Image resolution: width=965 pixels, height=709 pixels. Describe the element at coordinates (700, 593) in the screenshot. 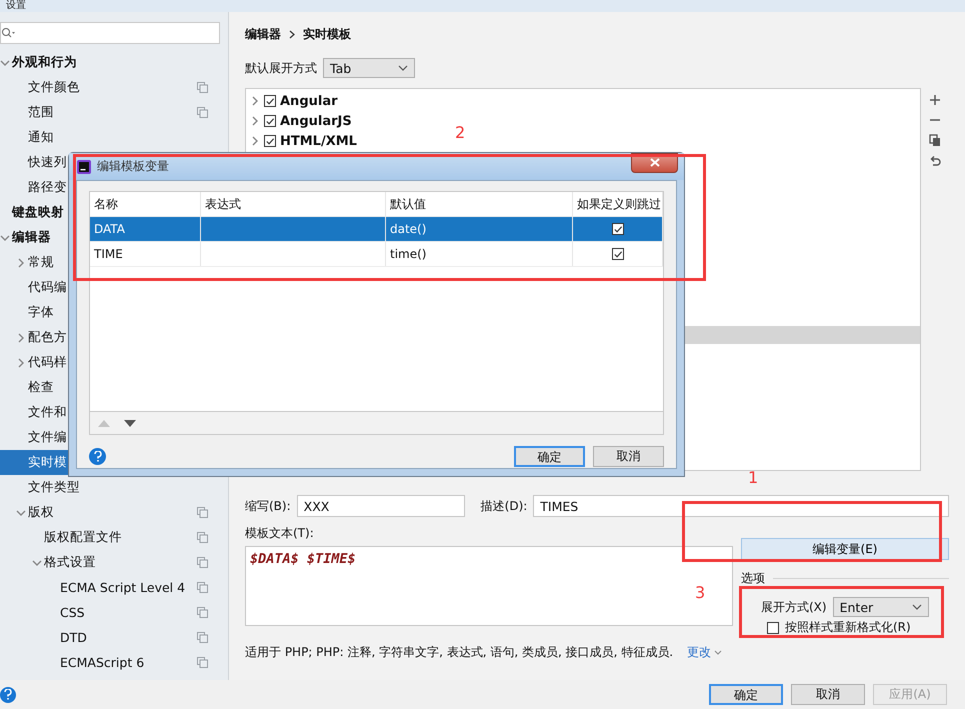

I see `annotation-number: 3` at that location.